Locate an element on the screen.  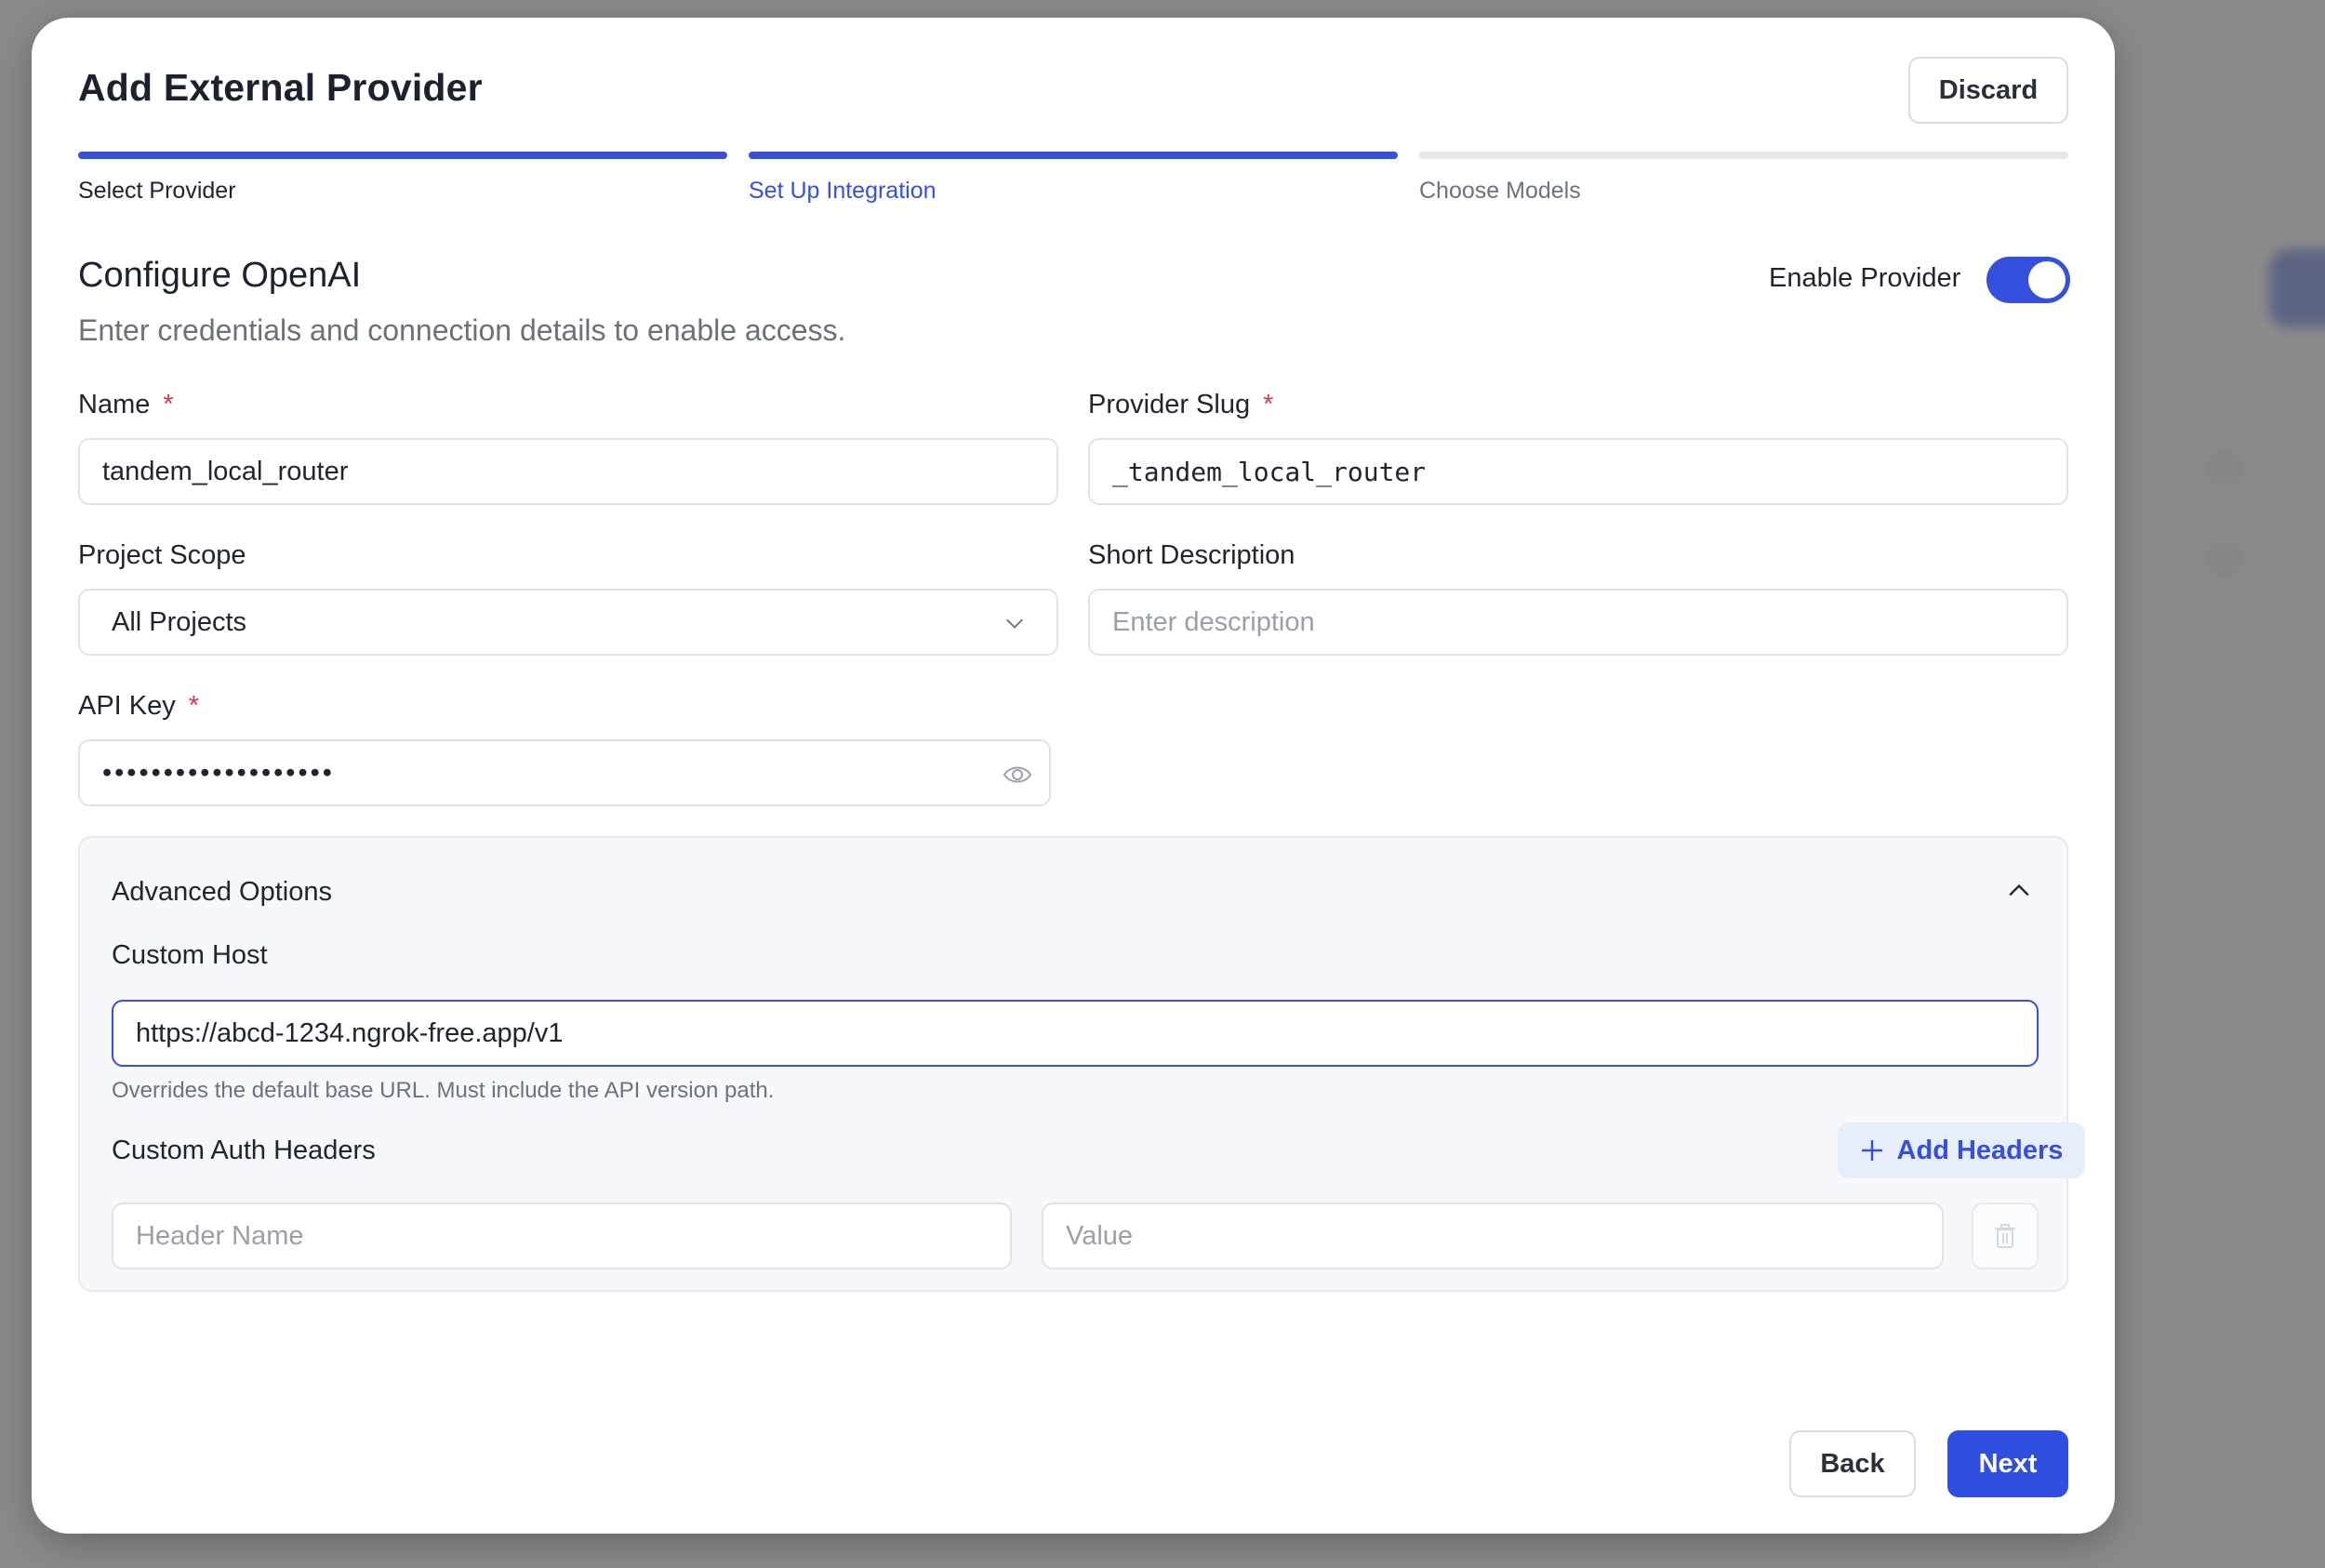
add-headers-button: Add Headers is located at coordinates (1961, 1150).